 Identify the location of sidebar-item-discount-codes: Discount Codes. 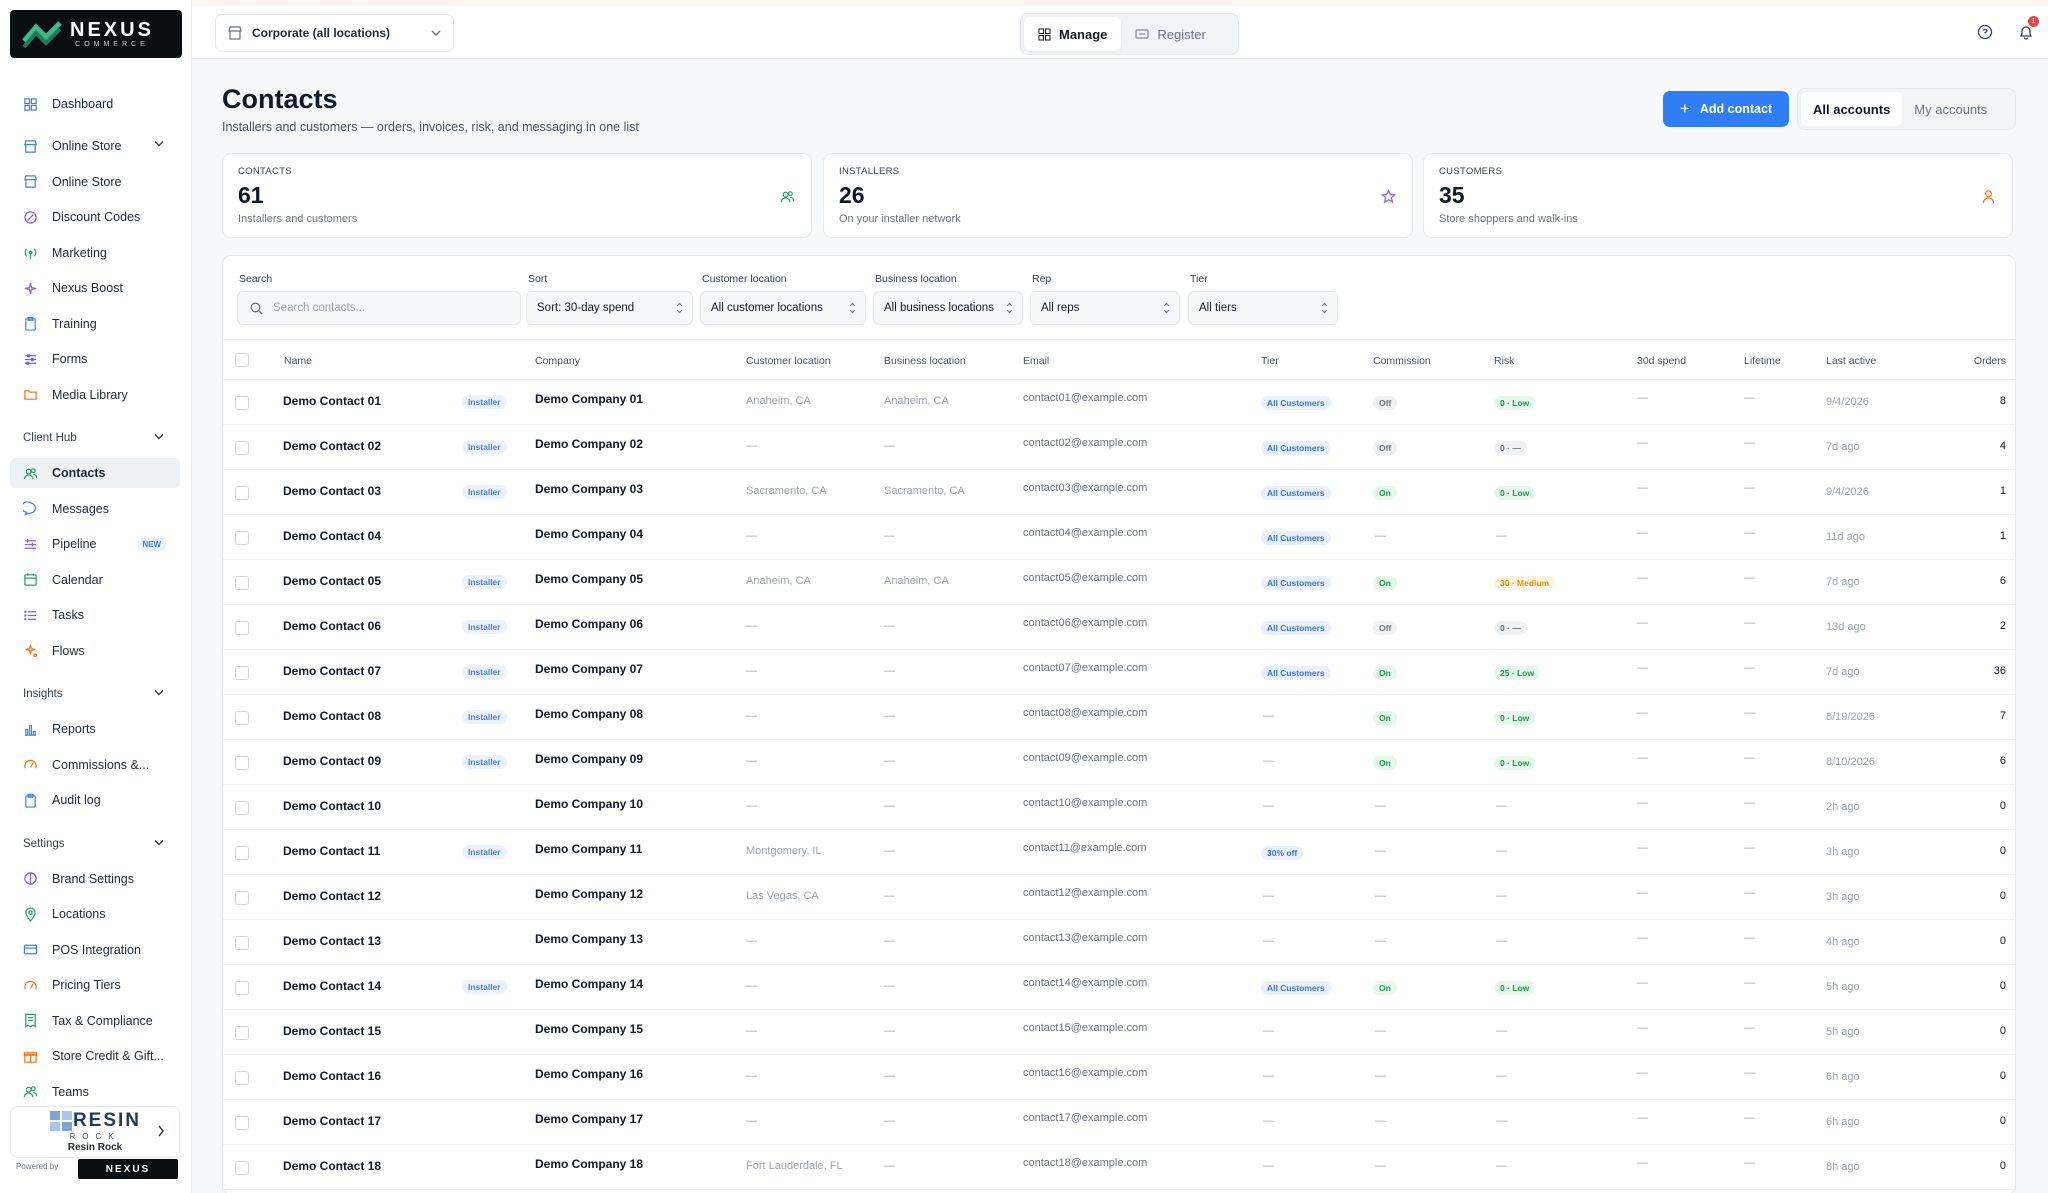
(95, 217).